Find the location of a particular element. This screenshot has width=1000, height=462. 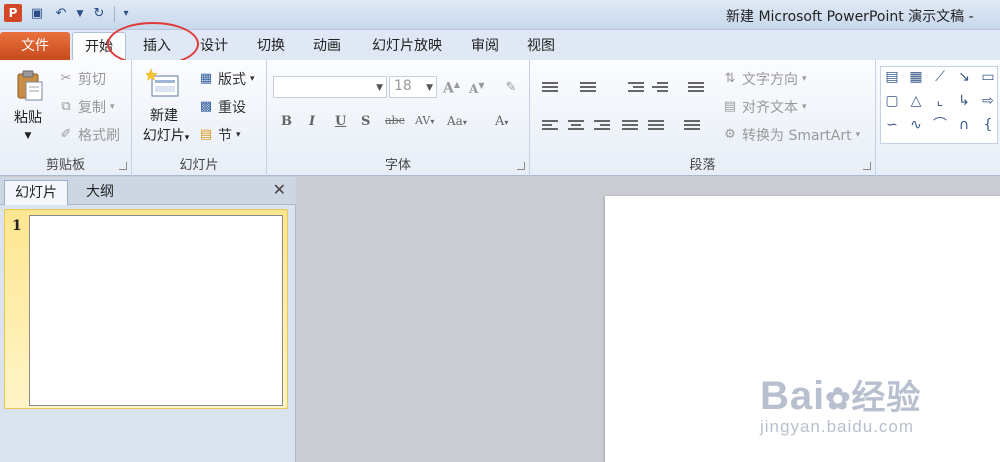

line-shape-icon: ⟋ is located at coordinates (940, 77).